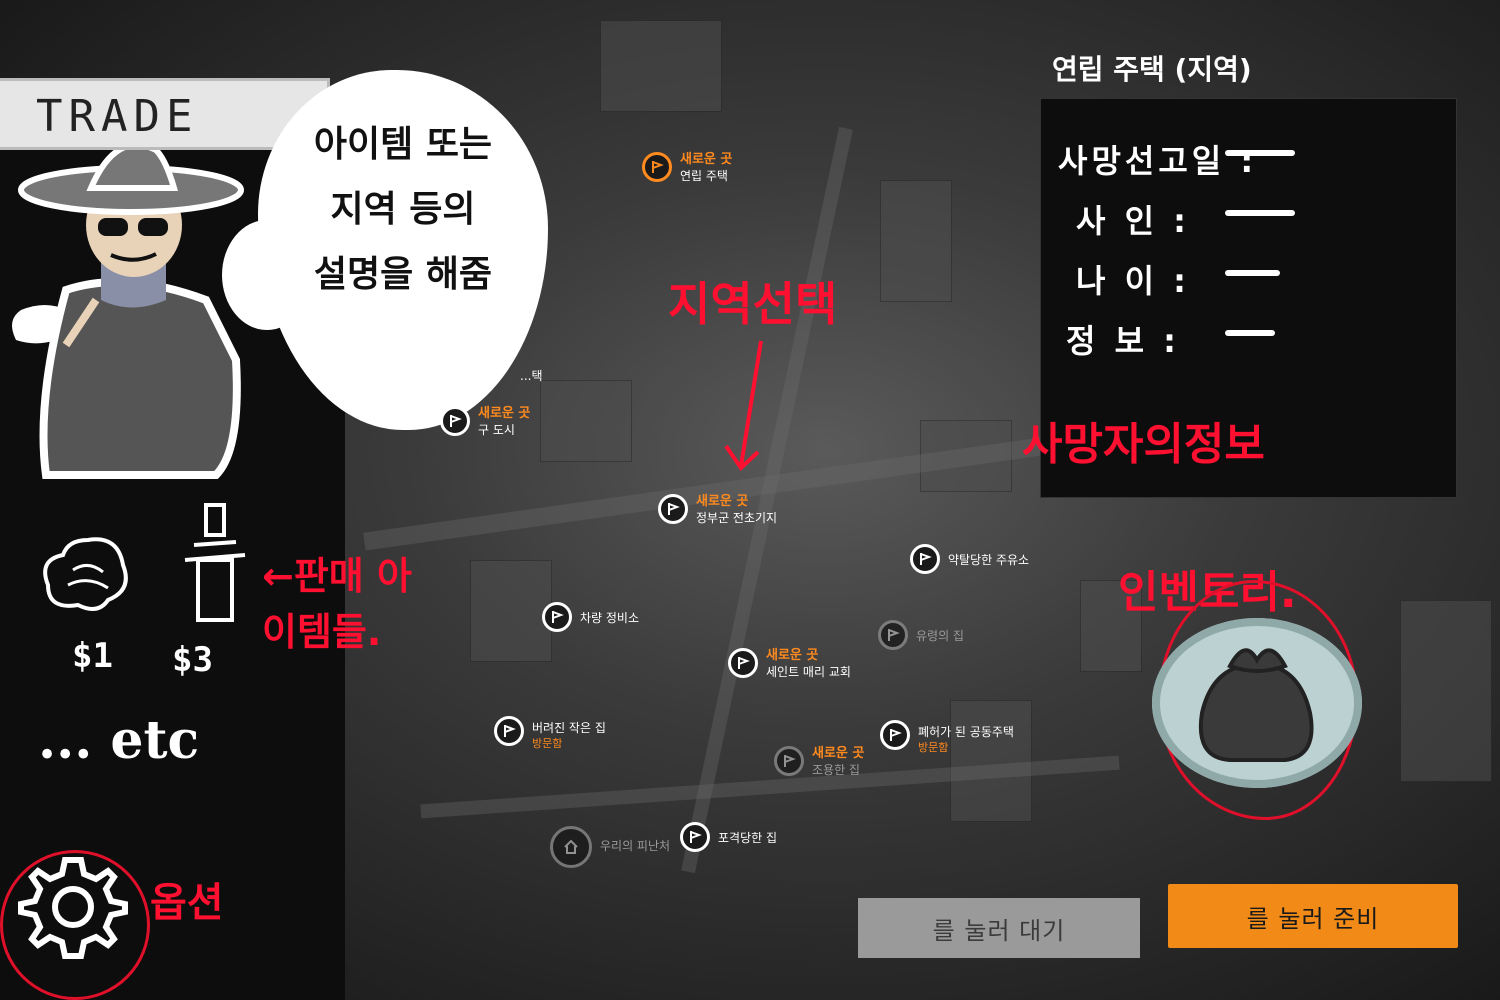 The image size is (1500, 1000). I want to click on annotation-options: 옵션, so click(187, 903).